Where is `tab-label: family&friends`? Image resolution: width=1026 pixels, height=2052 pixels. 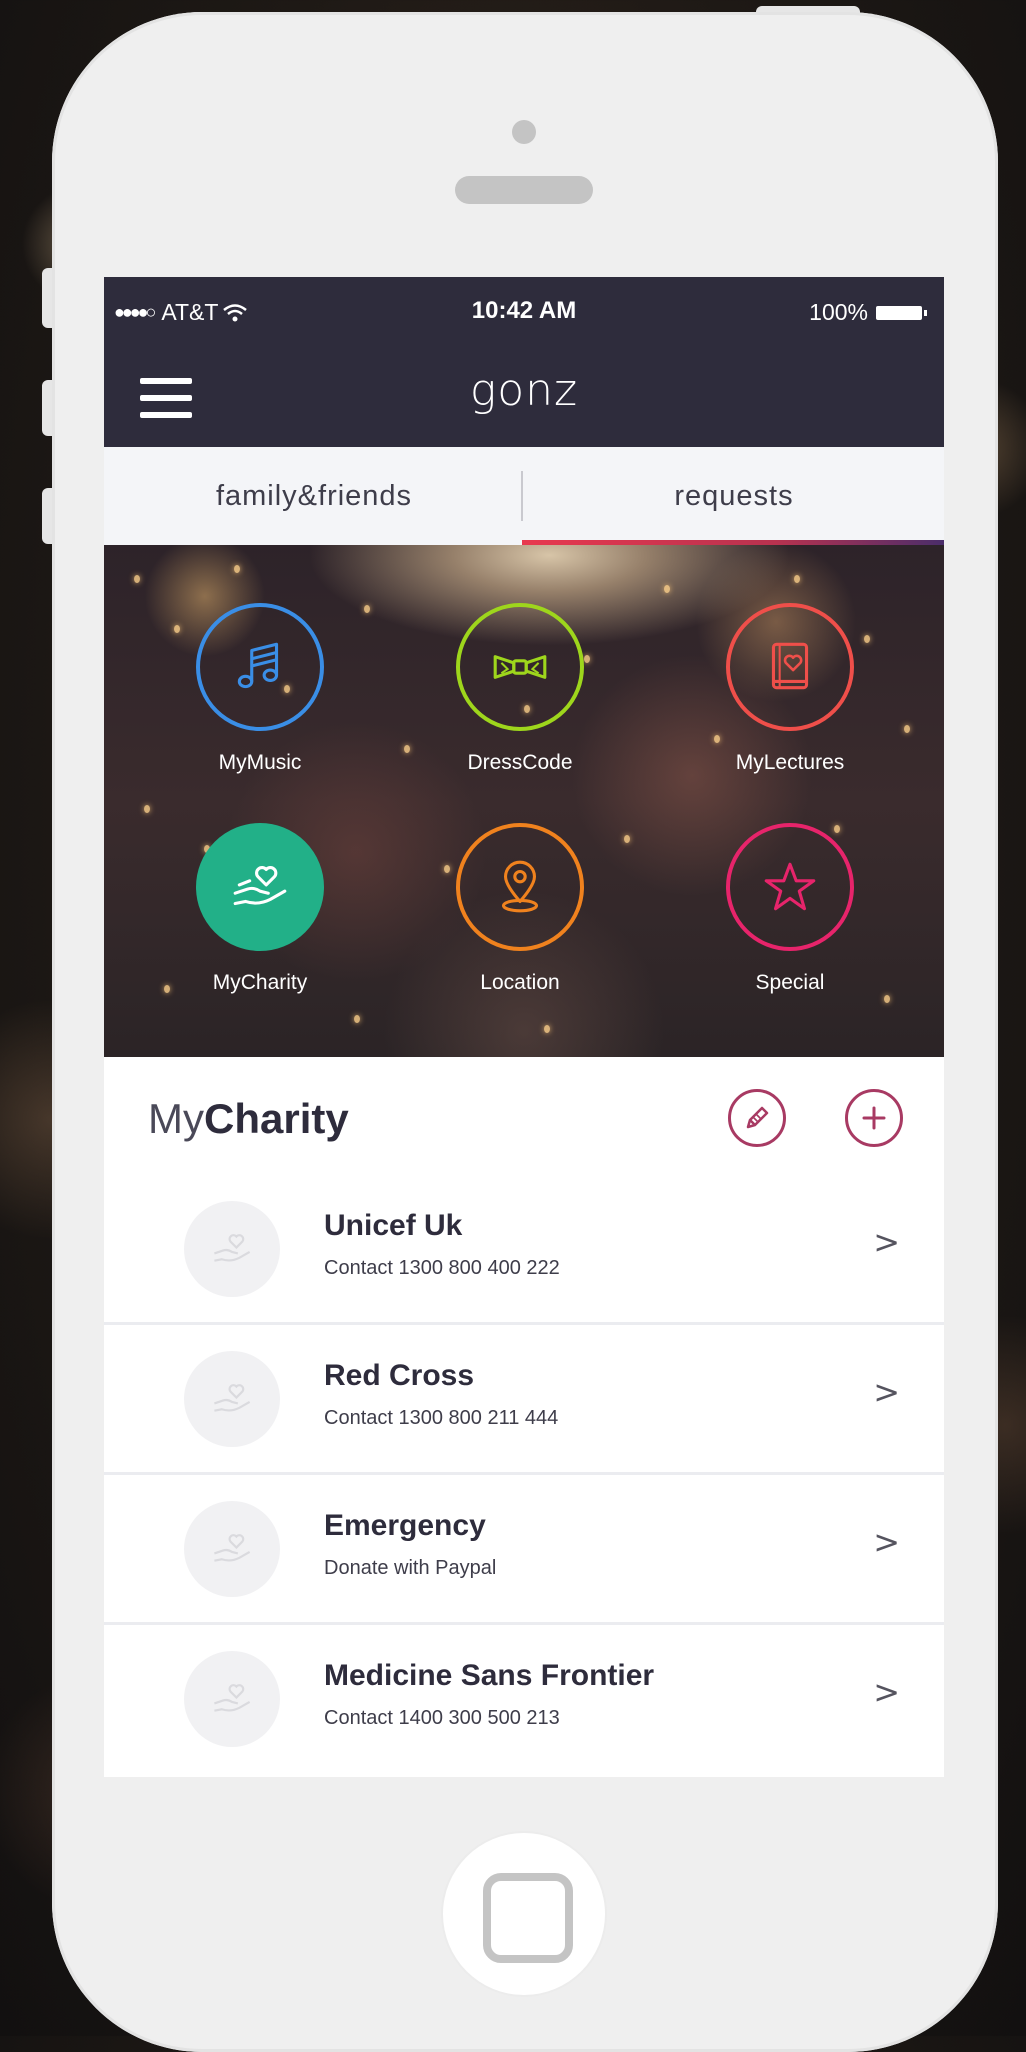
tab-label: family&friends is located at coordinates (314, 495).